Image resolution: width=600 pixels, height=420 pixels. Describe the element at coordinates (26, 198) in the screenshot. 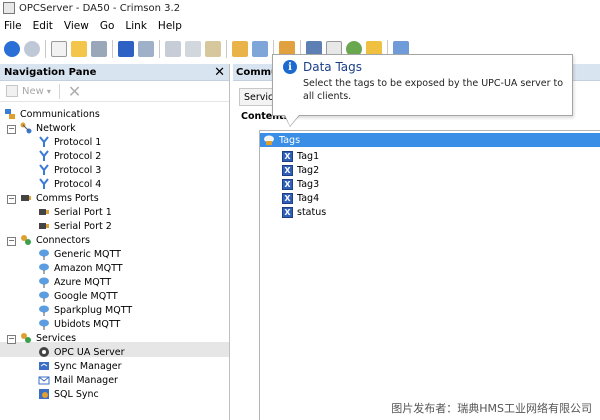

I see `comms-ports-icon` at that location.